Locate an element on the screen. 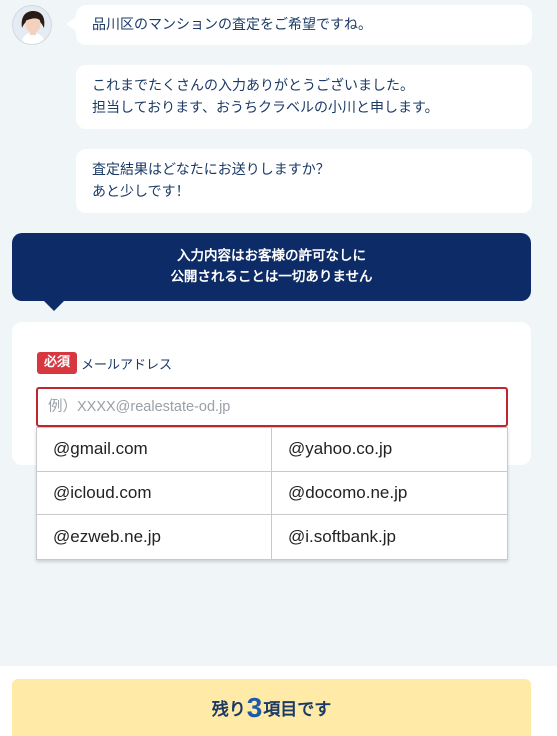 Image resolution: width=557 pixels, height=736 pixels. email-field-label: メールアドレス is located at coordinates (127, 365).